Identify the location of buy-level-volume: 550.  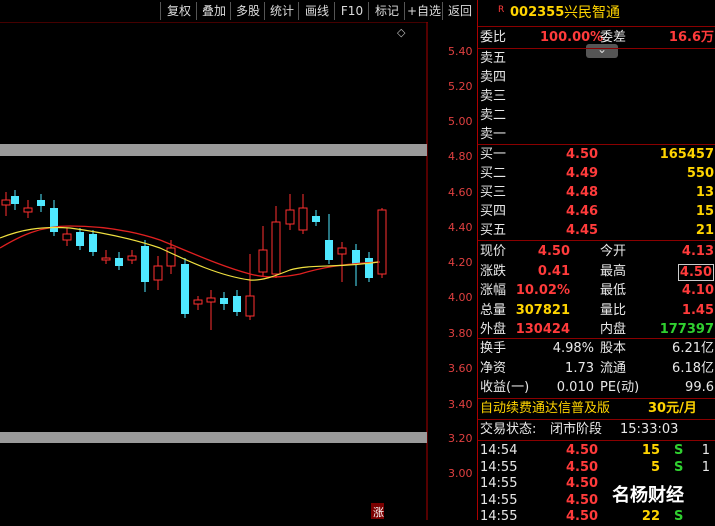
(700, 173).